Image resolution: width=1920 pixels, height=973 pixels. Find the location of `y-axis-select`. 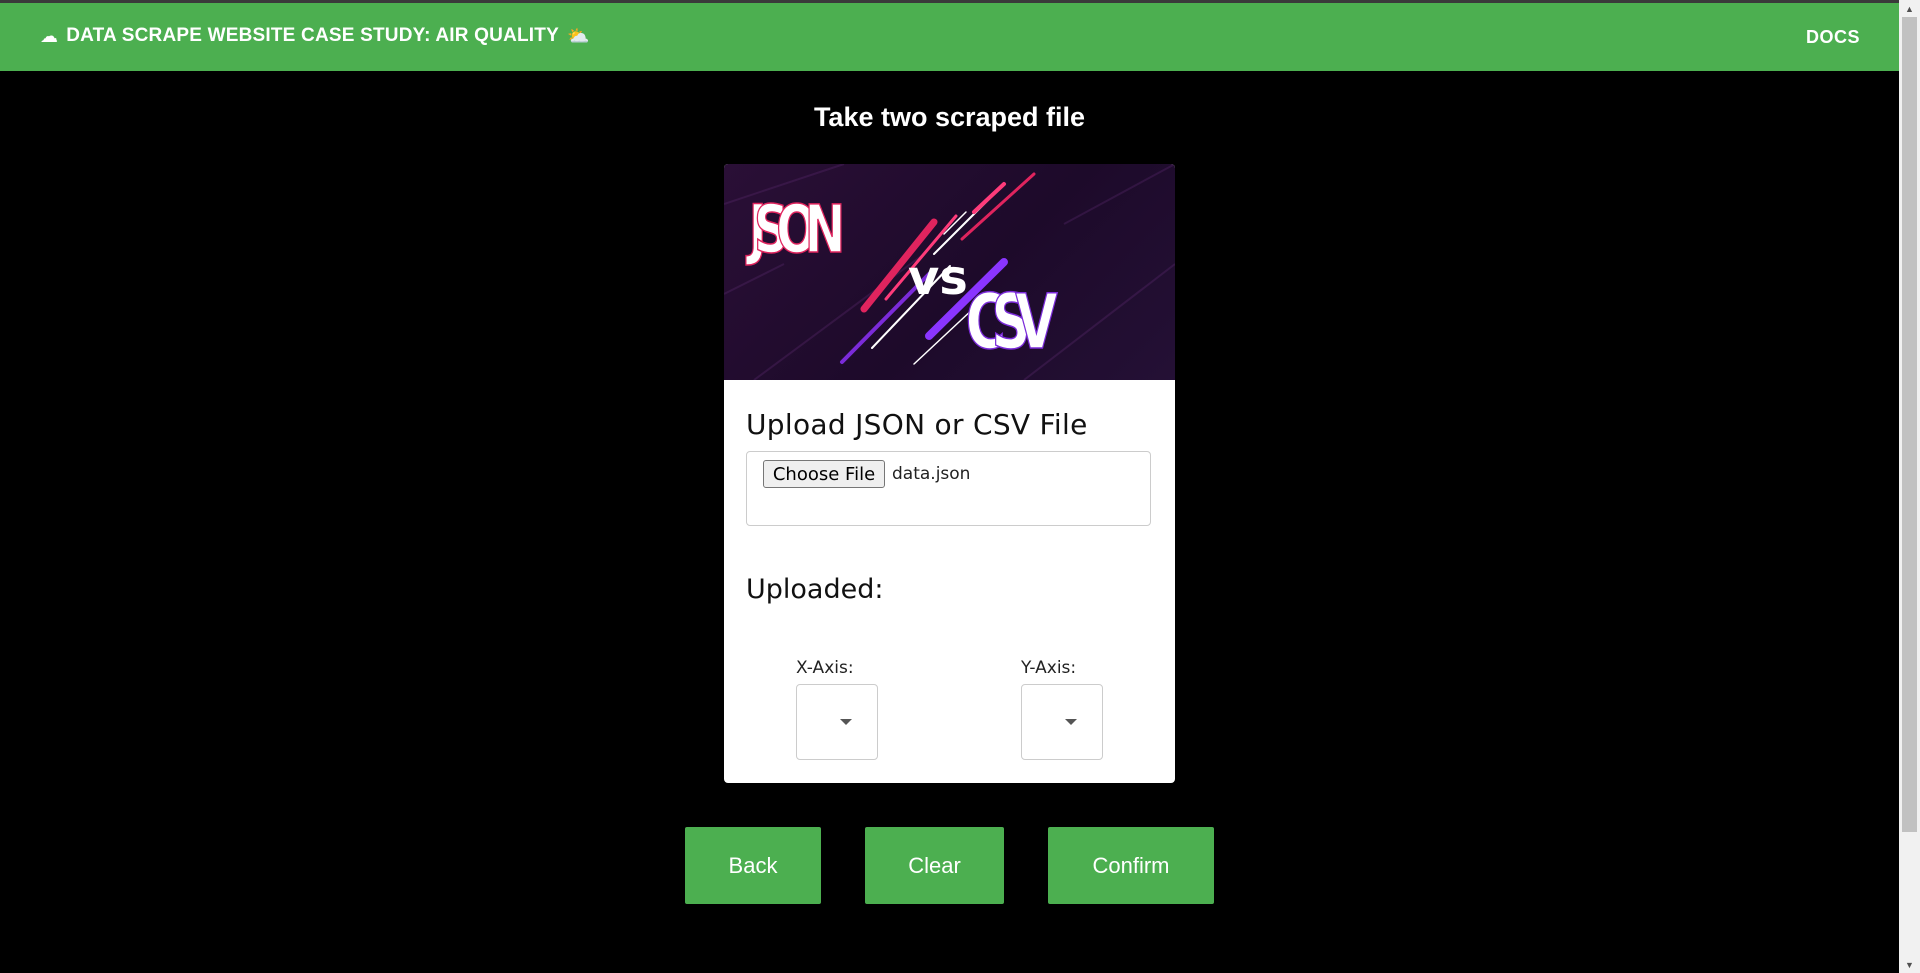

y-axis-select is located at coordinates (1062, 722).